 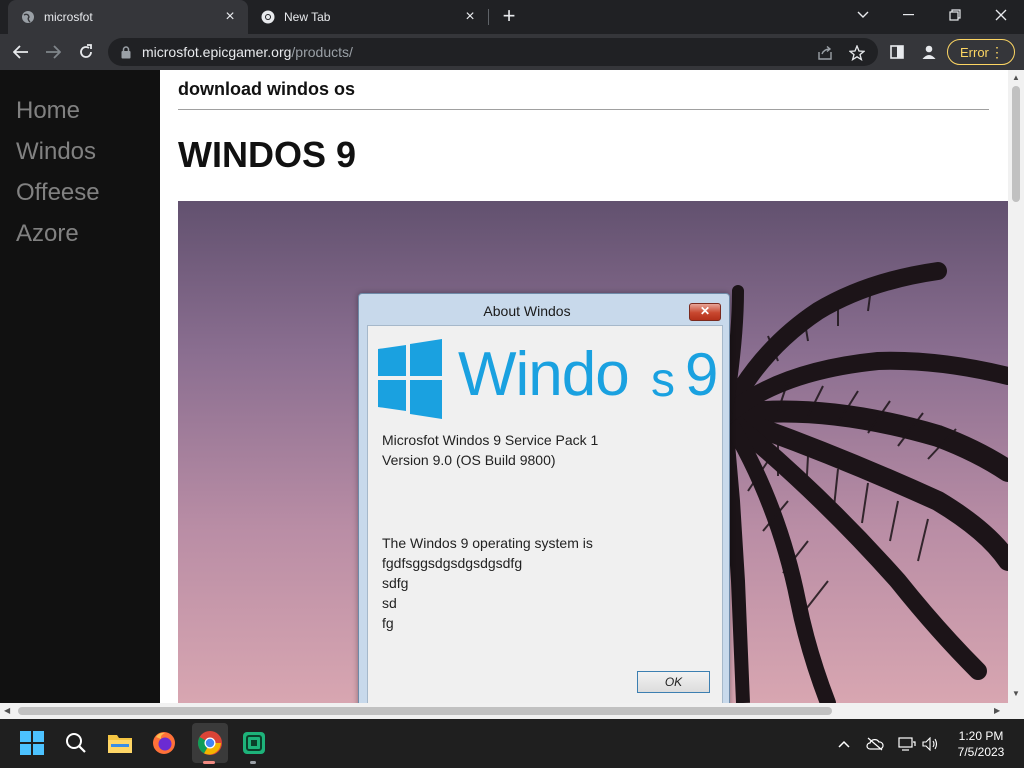 I want to click on scroll-up-arrow-icon: ▲, so click(x=1016, y=77).